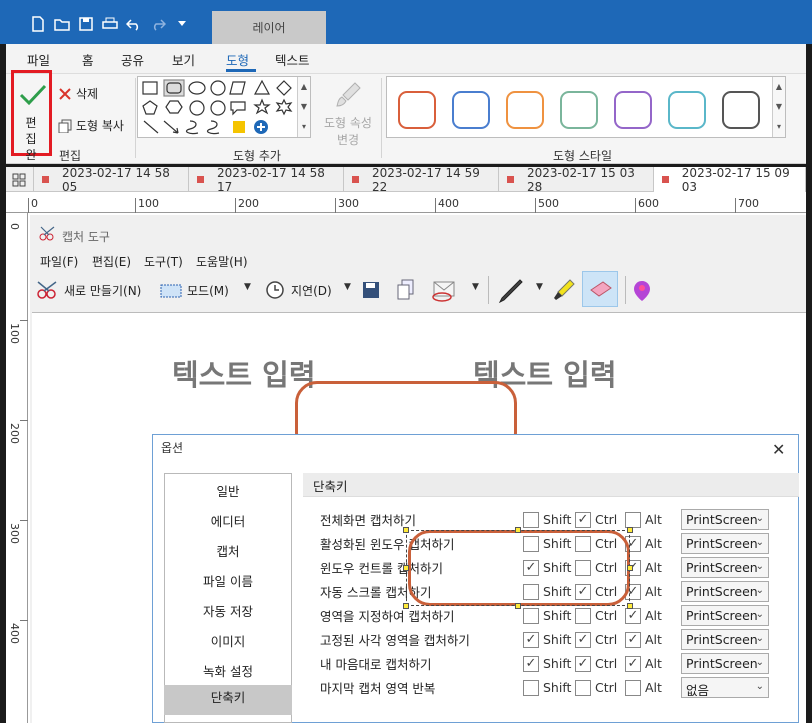 The image size is (812, 723). Describe the element at coordinates (579, 110) in the screenshot. I see `style-swatch-green` at that location.